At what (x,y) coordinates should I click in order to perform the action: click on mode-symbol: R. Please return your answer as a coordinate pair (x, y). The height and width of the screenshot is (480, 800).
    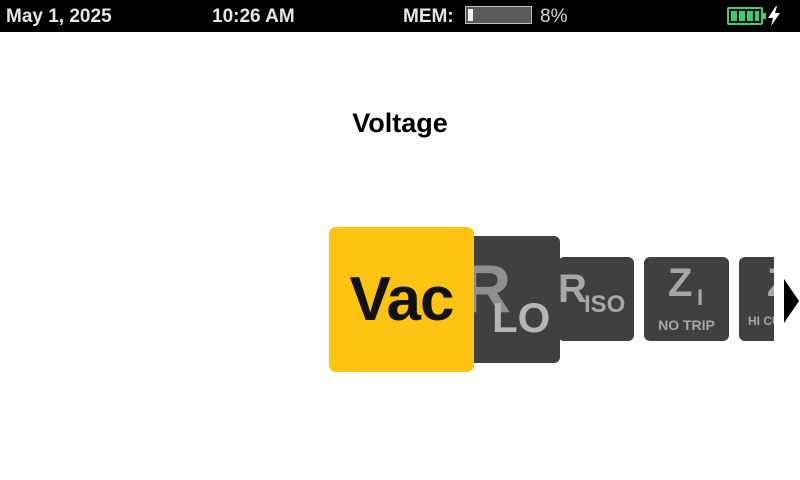
    Looking at the image, I should click on (572, 289).